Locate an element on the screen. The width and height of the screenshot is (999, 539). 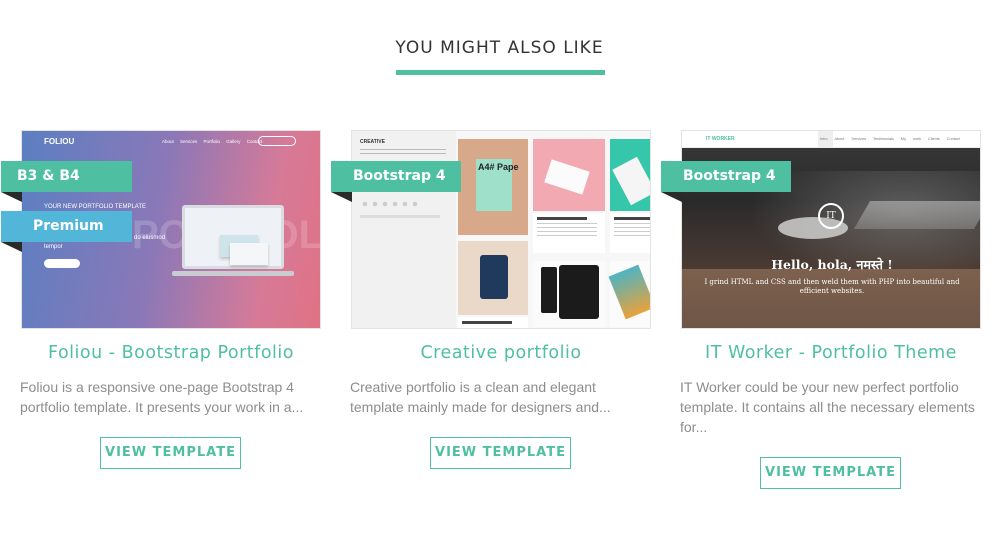
preview-hello-heading: Hello, hola, नमस्ते ! is located at coordinates (832, 264).